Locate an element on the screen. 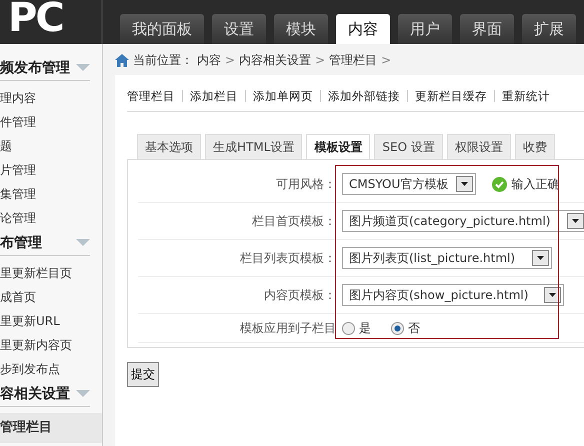 This screenshot has width=584, height=446. submenu-link: 添加栏目 is located at coordinates (214, 96).